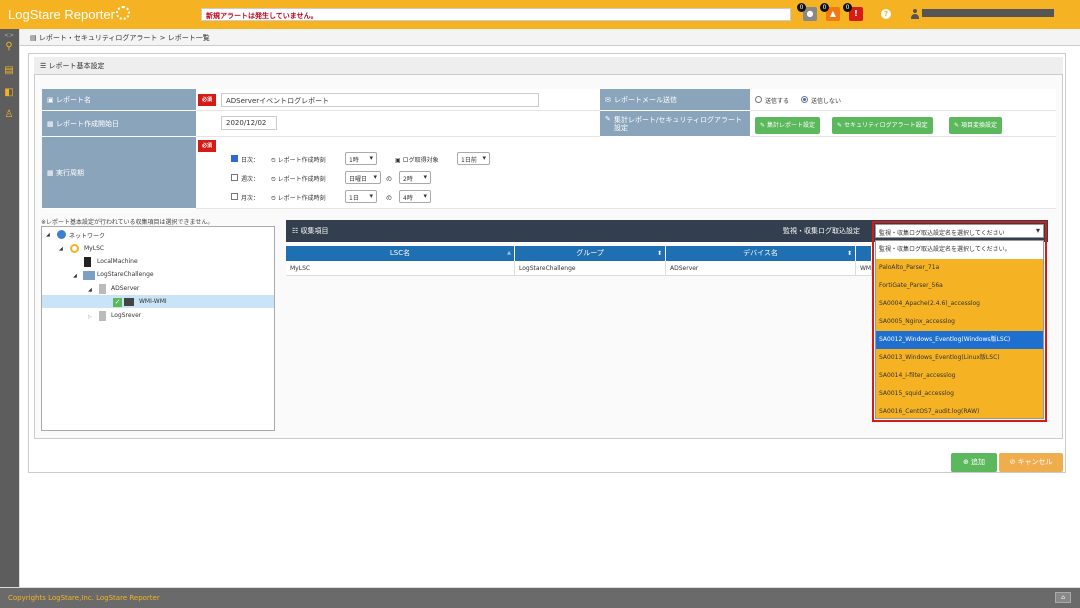  I want to click on column-extra, so click(864, 253).